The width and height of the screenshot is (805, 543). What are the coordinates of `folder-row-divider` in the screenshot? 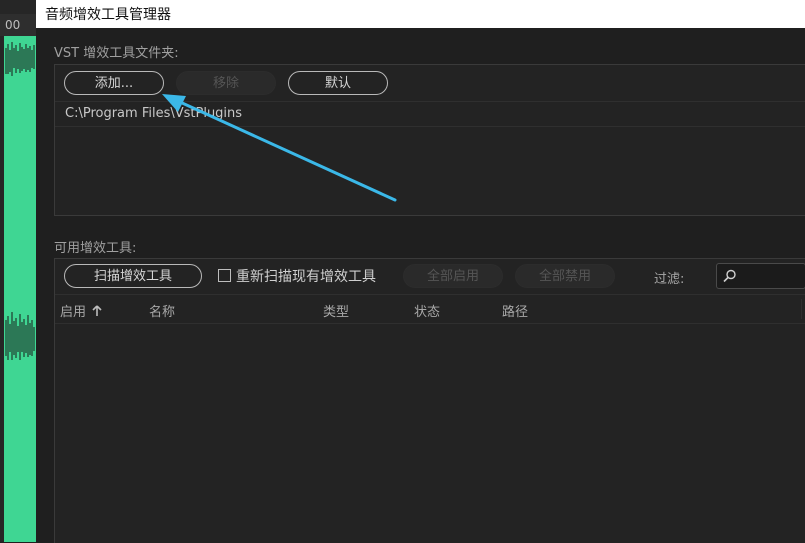 It's located at (430, 126).